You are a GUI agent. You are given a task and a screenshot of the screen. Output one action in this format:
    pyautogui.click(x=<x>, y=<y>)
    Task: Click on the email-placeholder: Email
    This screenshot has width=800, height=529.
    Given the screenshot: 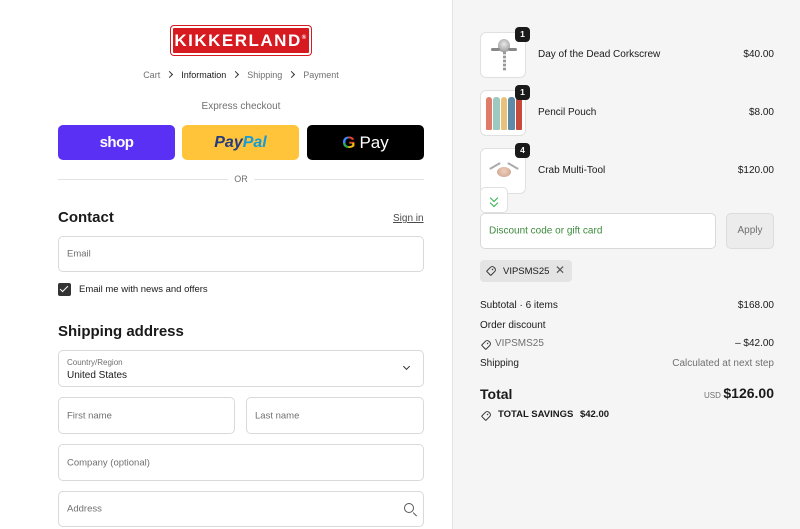 What is the action you would take?
    pyautogui.click(x=79, y=254)
    